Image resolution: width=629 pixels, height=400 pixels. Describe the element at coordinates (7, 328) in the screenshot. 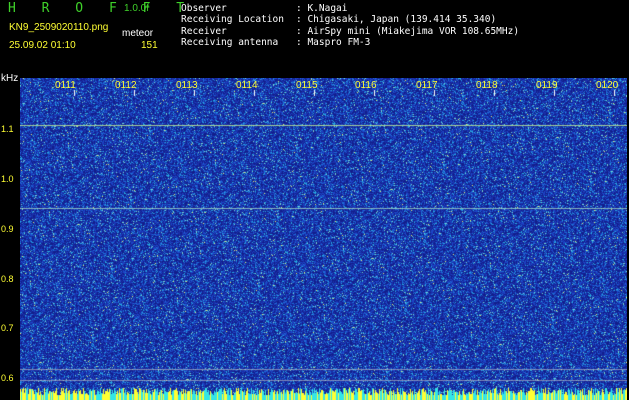

I see `y-tick-0-7: 0.7` at that location.